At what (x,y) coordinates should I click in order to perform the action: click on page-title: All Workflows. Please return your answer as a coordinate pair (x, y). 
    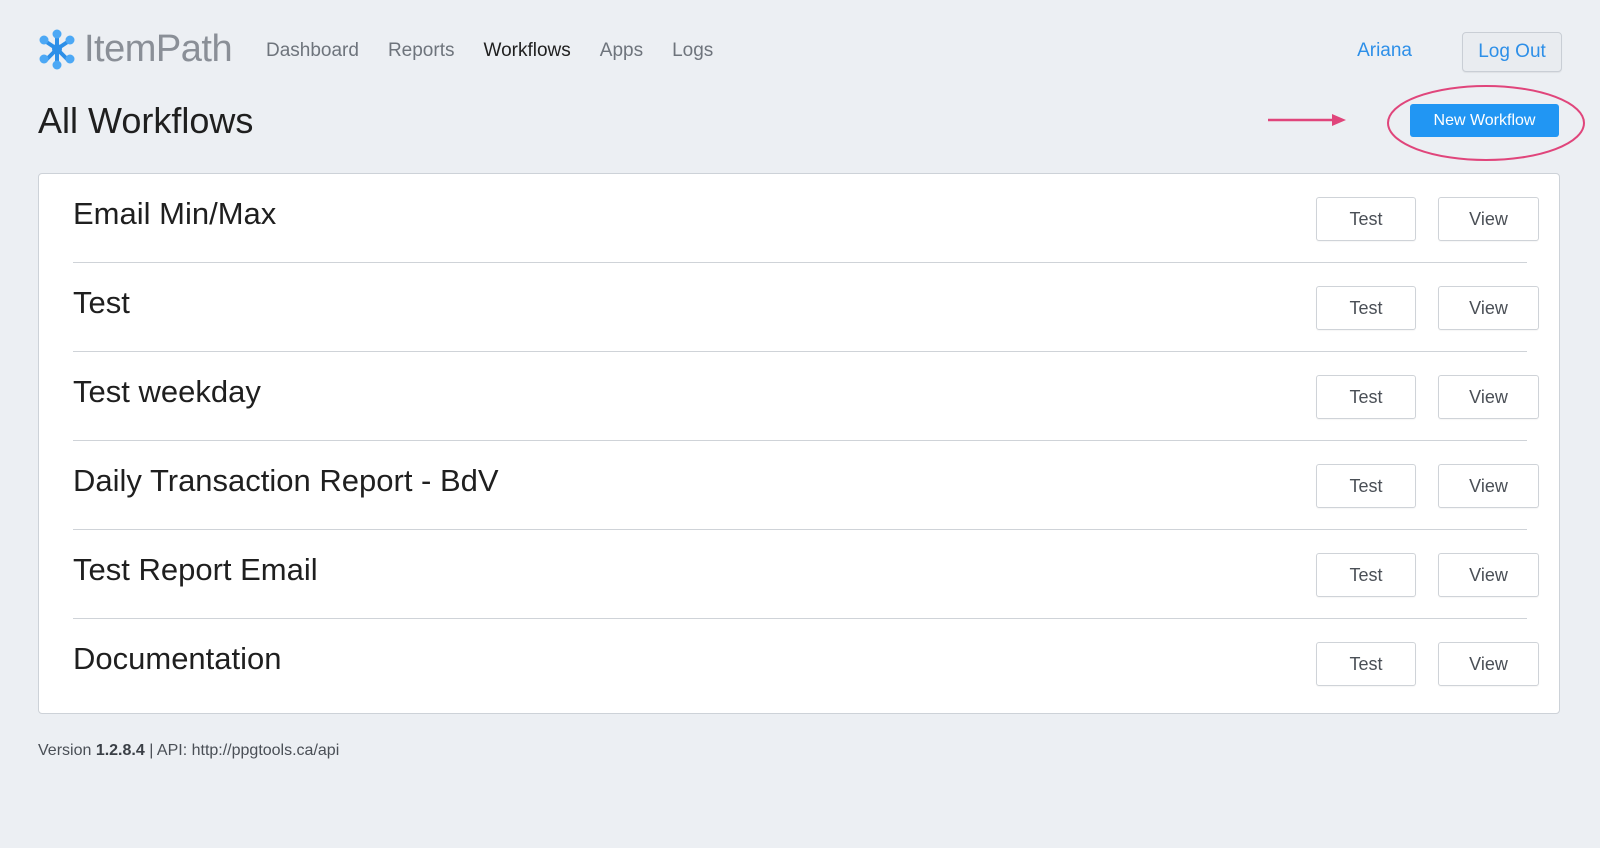
    Looking at the image, I should click on (146, 120).